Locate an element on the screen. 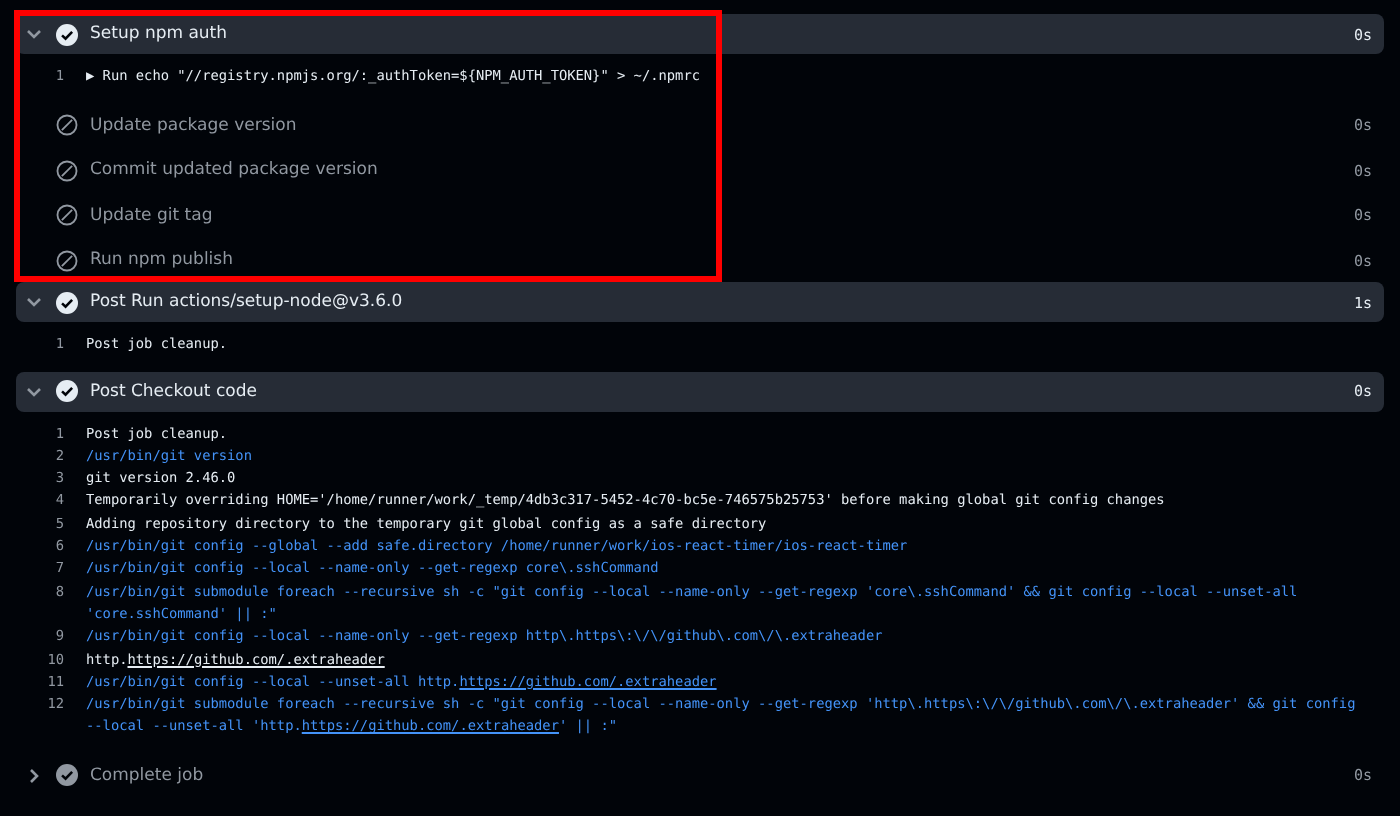 Image resolution: width=1400 pixels, height=816 pixels. step-title: Setup npm auth is located at coordinates (160, 34).